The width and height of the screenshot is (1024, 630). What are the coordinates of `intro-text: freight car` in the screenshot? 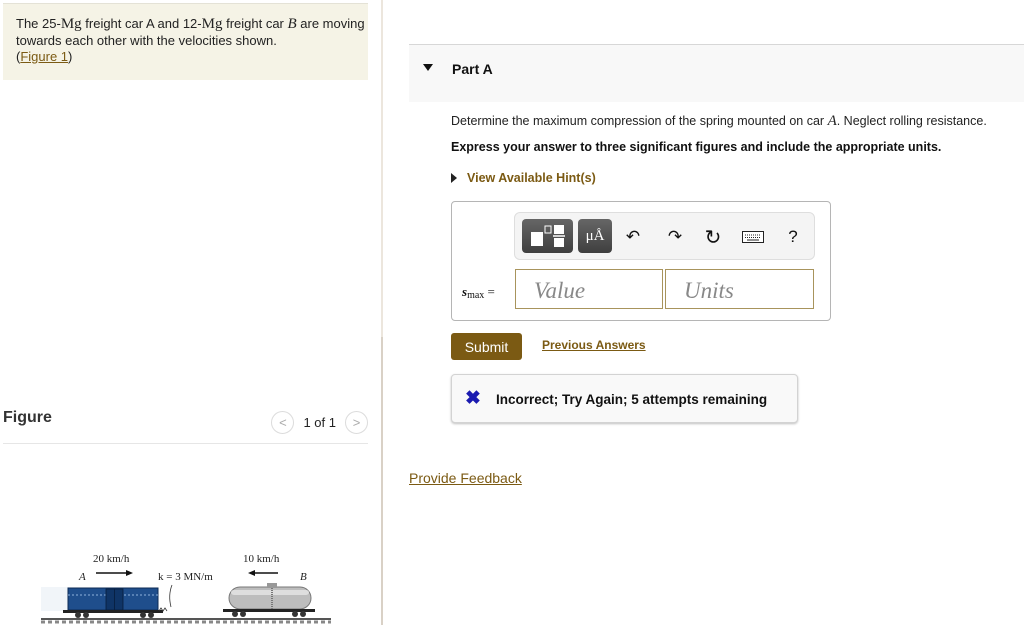 It's located at (255, 23).